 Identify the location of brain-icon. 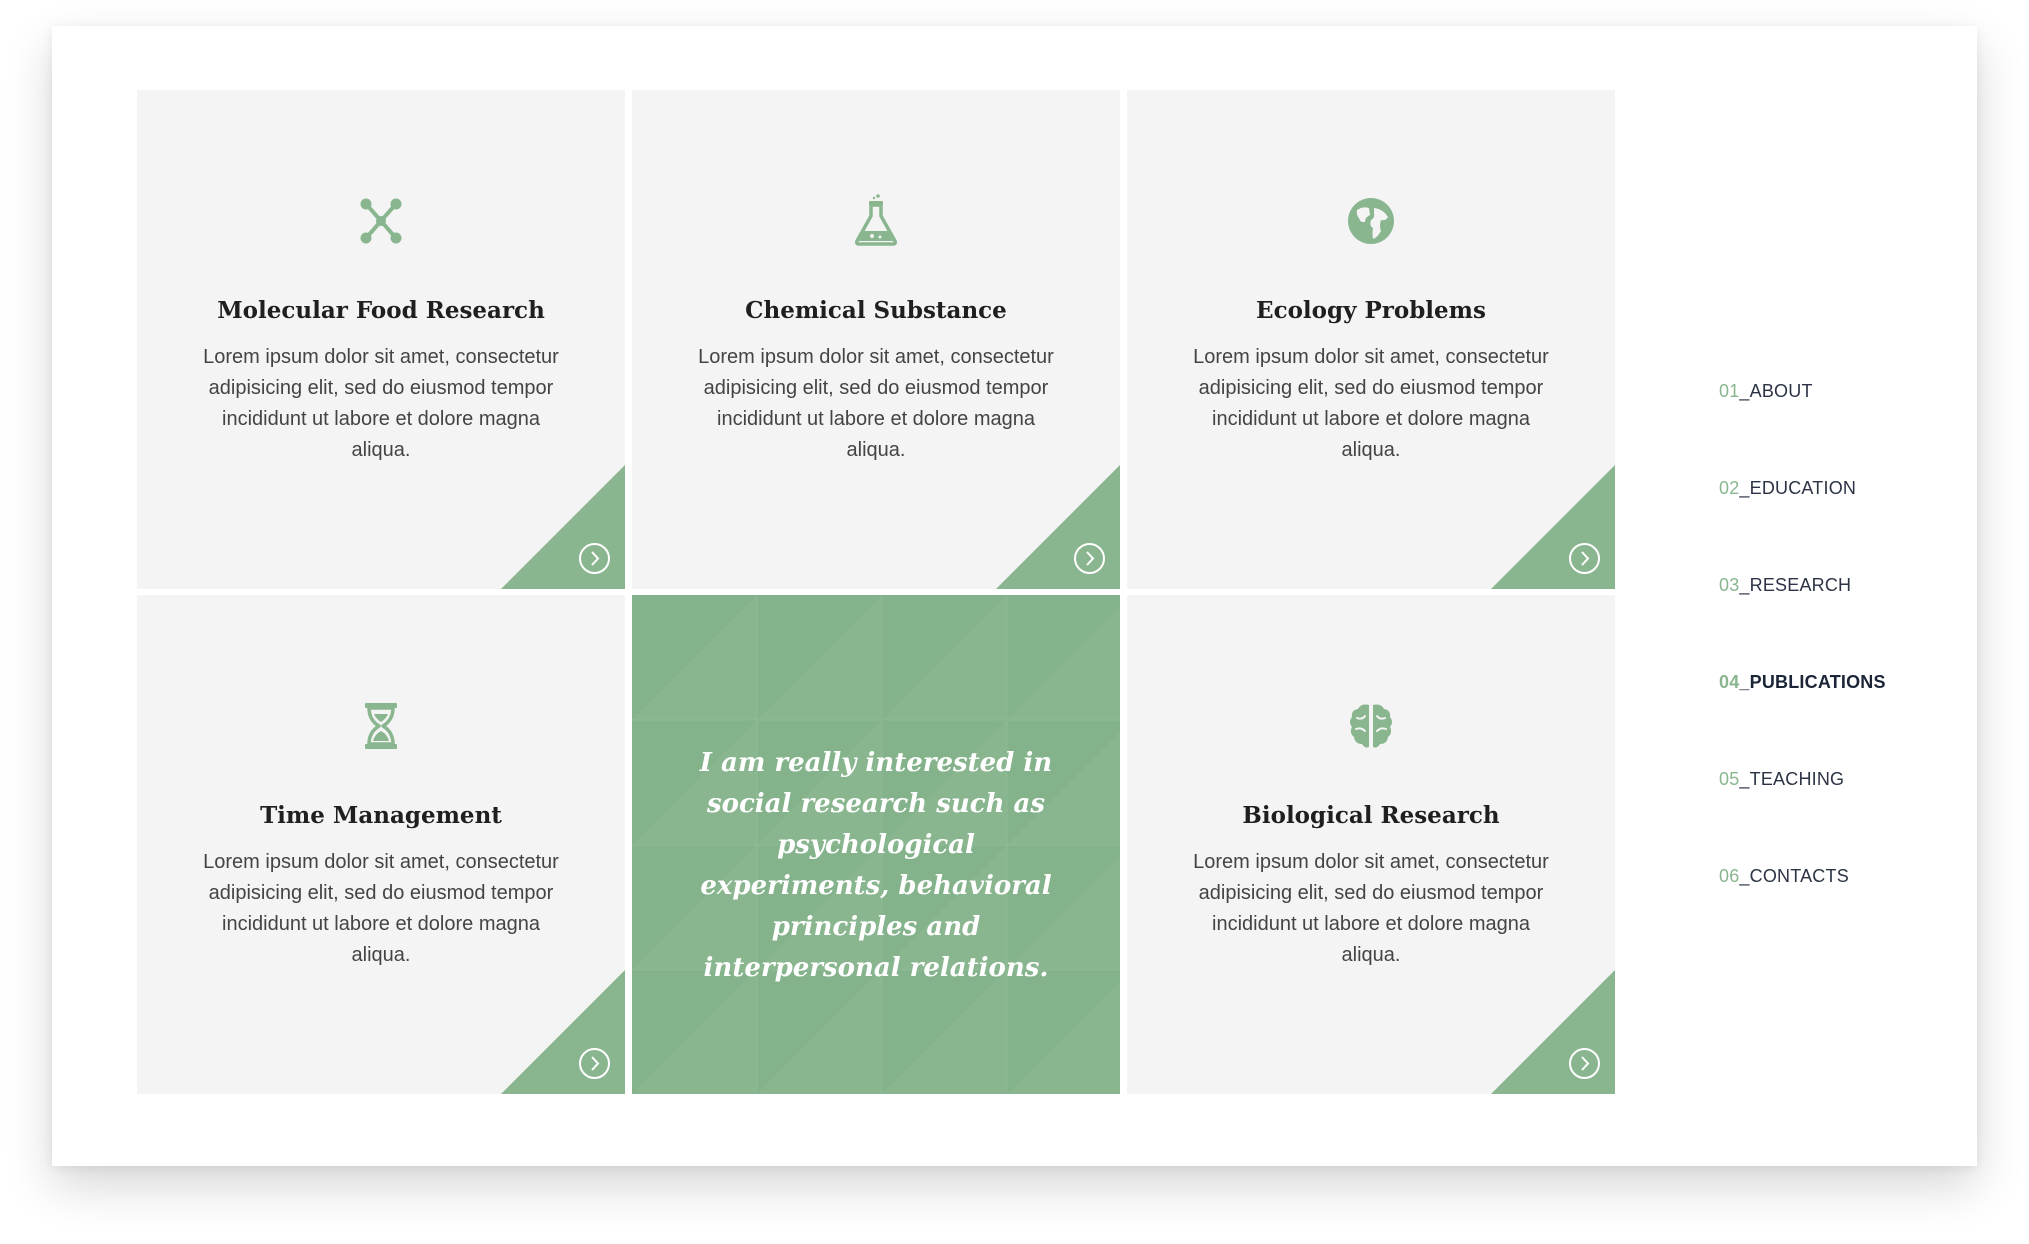
(1371, 726).